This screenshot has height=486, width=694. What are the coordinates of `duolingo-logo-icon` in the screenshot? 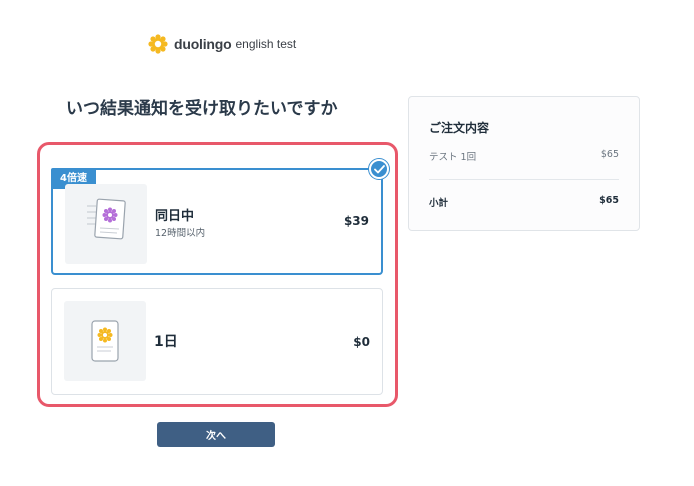 It's located at (158, 44).